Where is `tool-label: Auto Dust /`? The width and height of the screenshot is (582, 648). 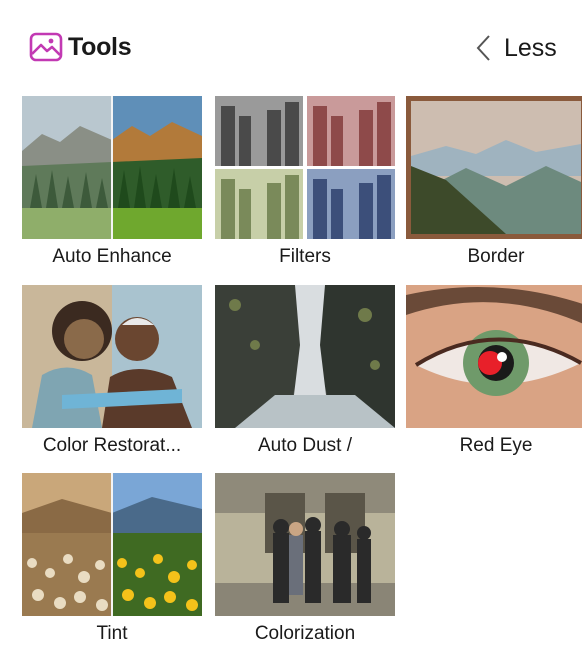 tool-label: Auto Dust / is located at coordinates (305, 445).